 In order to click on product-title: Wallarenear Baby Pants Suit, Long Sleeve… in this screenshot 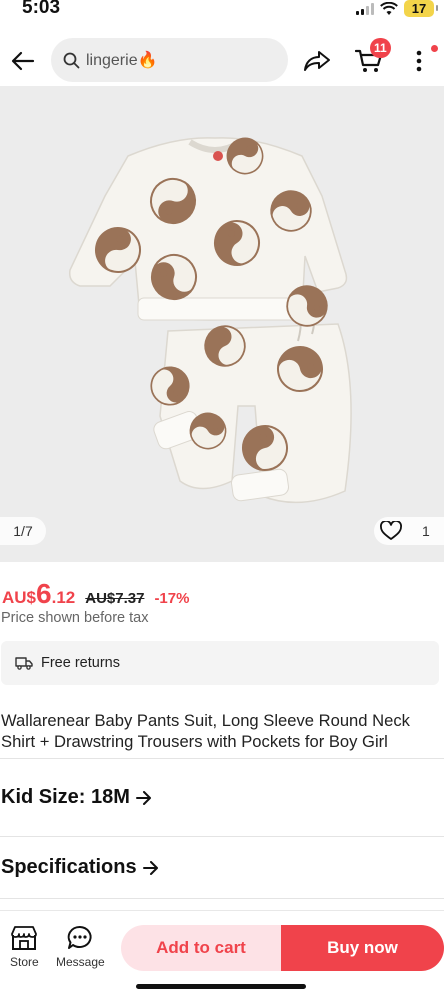, I will do `click(205, 731)`.